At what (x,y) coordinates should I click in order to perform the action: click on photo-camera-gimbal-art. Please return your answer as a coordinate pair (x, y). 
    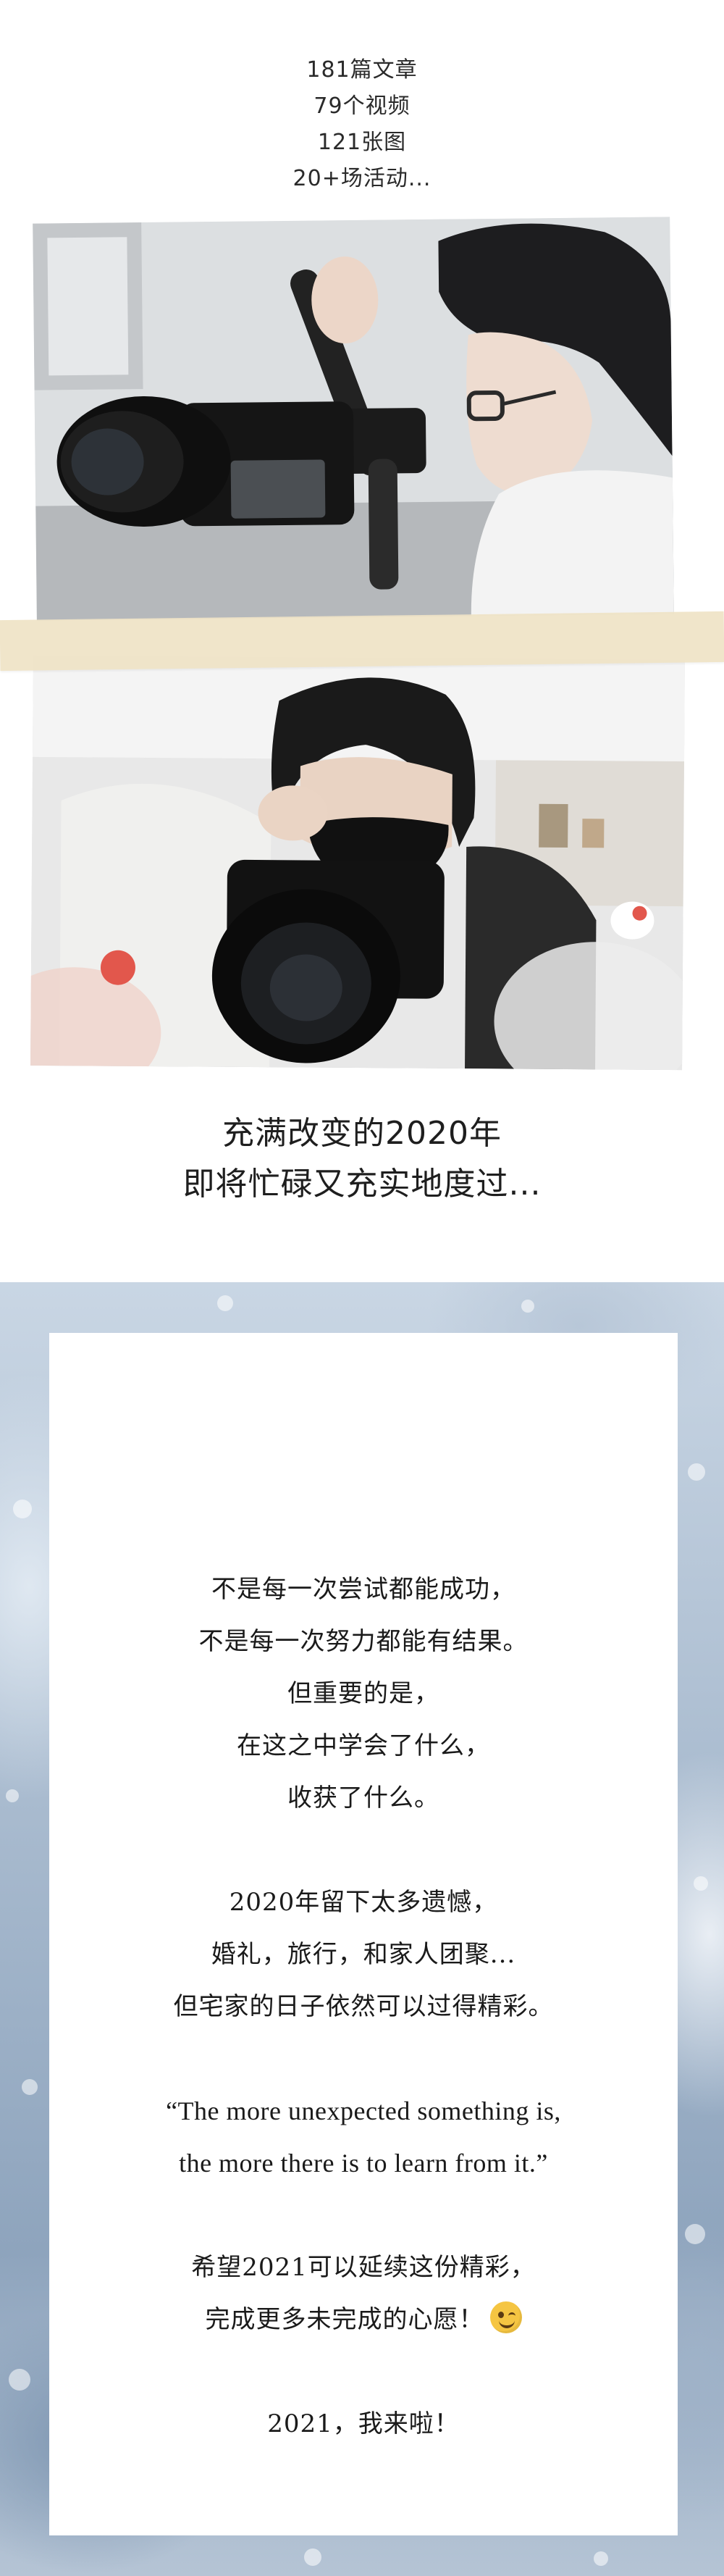
    Looking at the image, I should click on (353, 419).